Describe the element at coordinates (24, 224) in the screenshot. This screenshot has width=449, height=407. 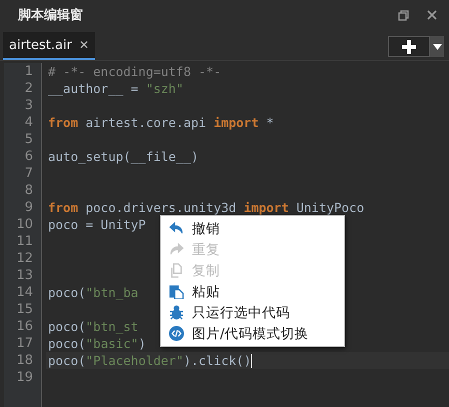
I see `line-number: 10` at that location.